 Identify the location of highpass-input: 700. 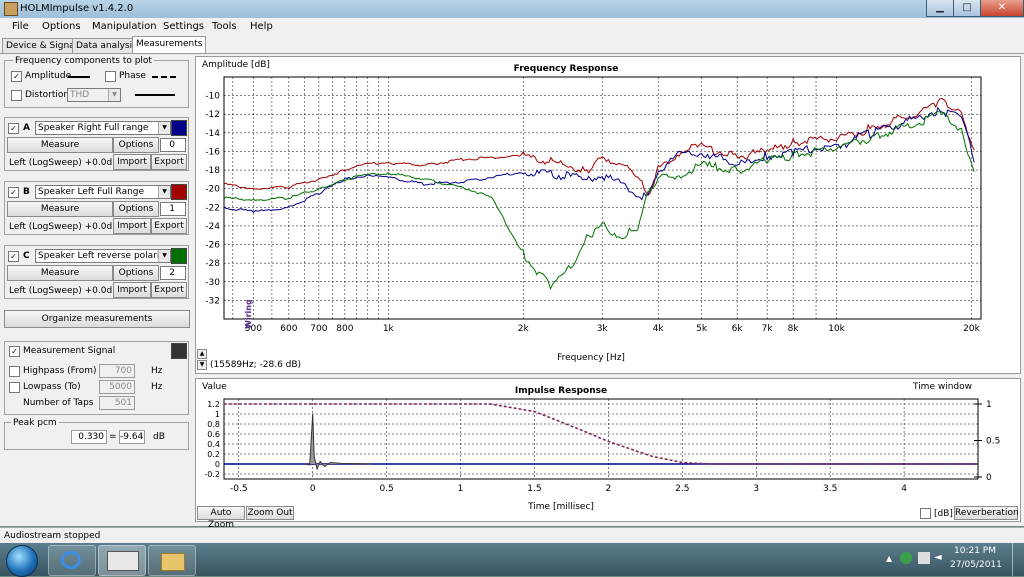
(117, 371).